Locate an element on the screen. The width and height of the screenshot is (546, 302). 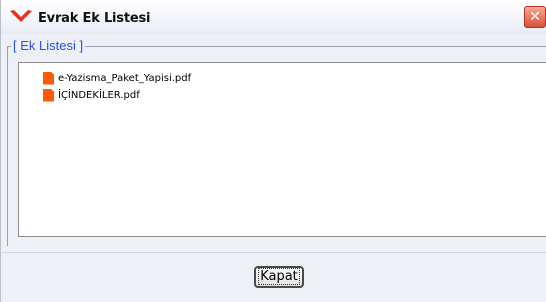
list-item: İÇİNDEKİLER.pdf is located at coordinates (91, 95).